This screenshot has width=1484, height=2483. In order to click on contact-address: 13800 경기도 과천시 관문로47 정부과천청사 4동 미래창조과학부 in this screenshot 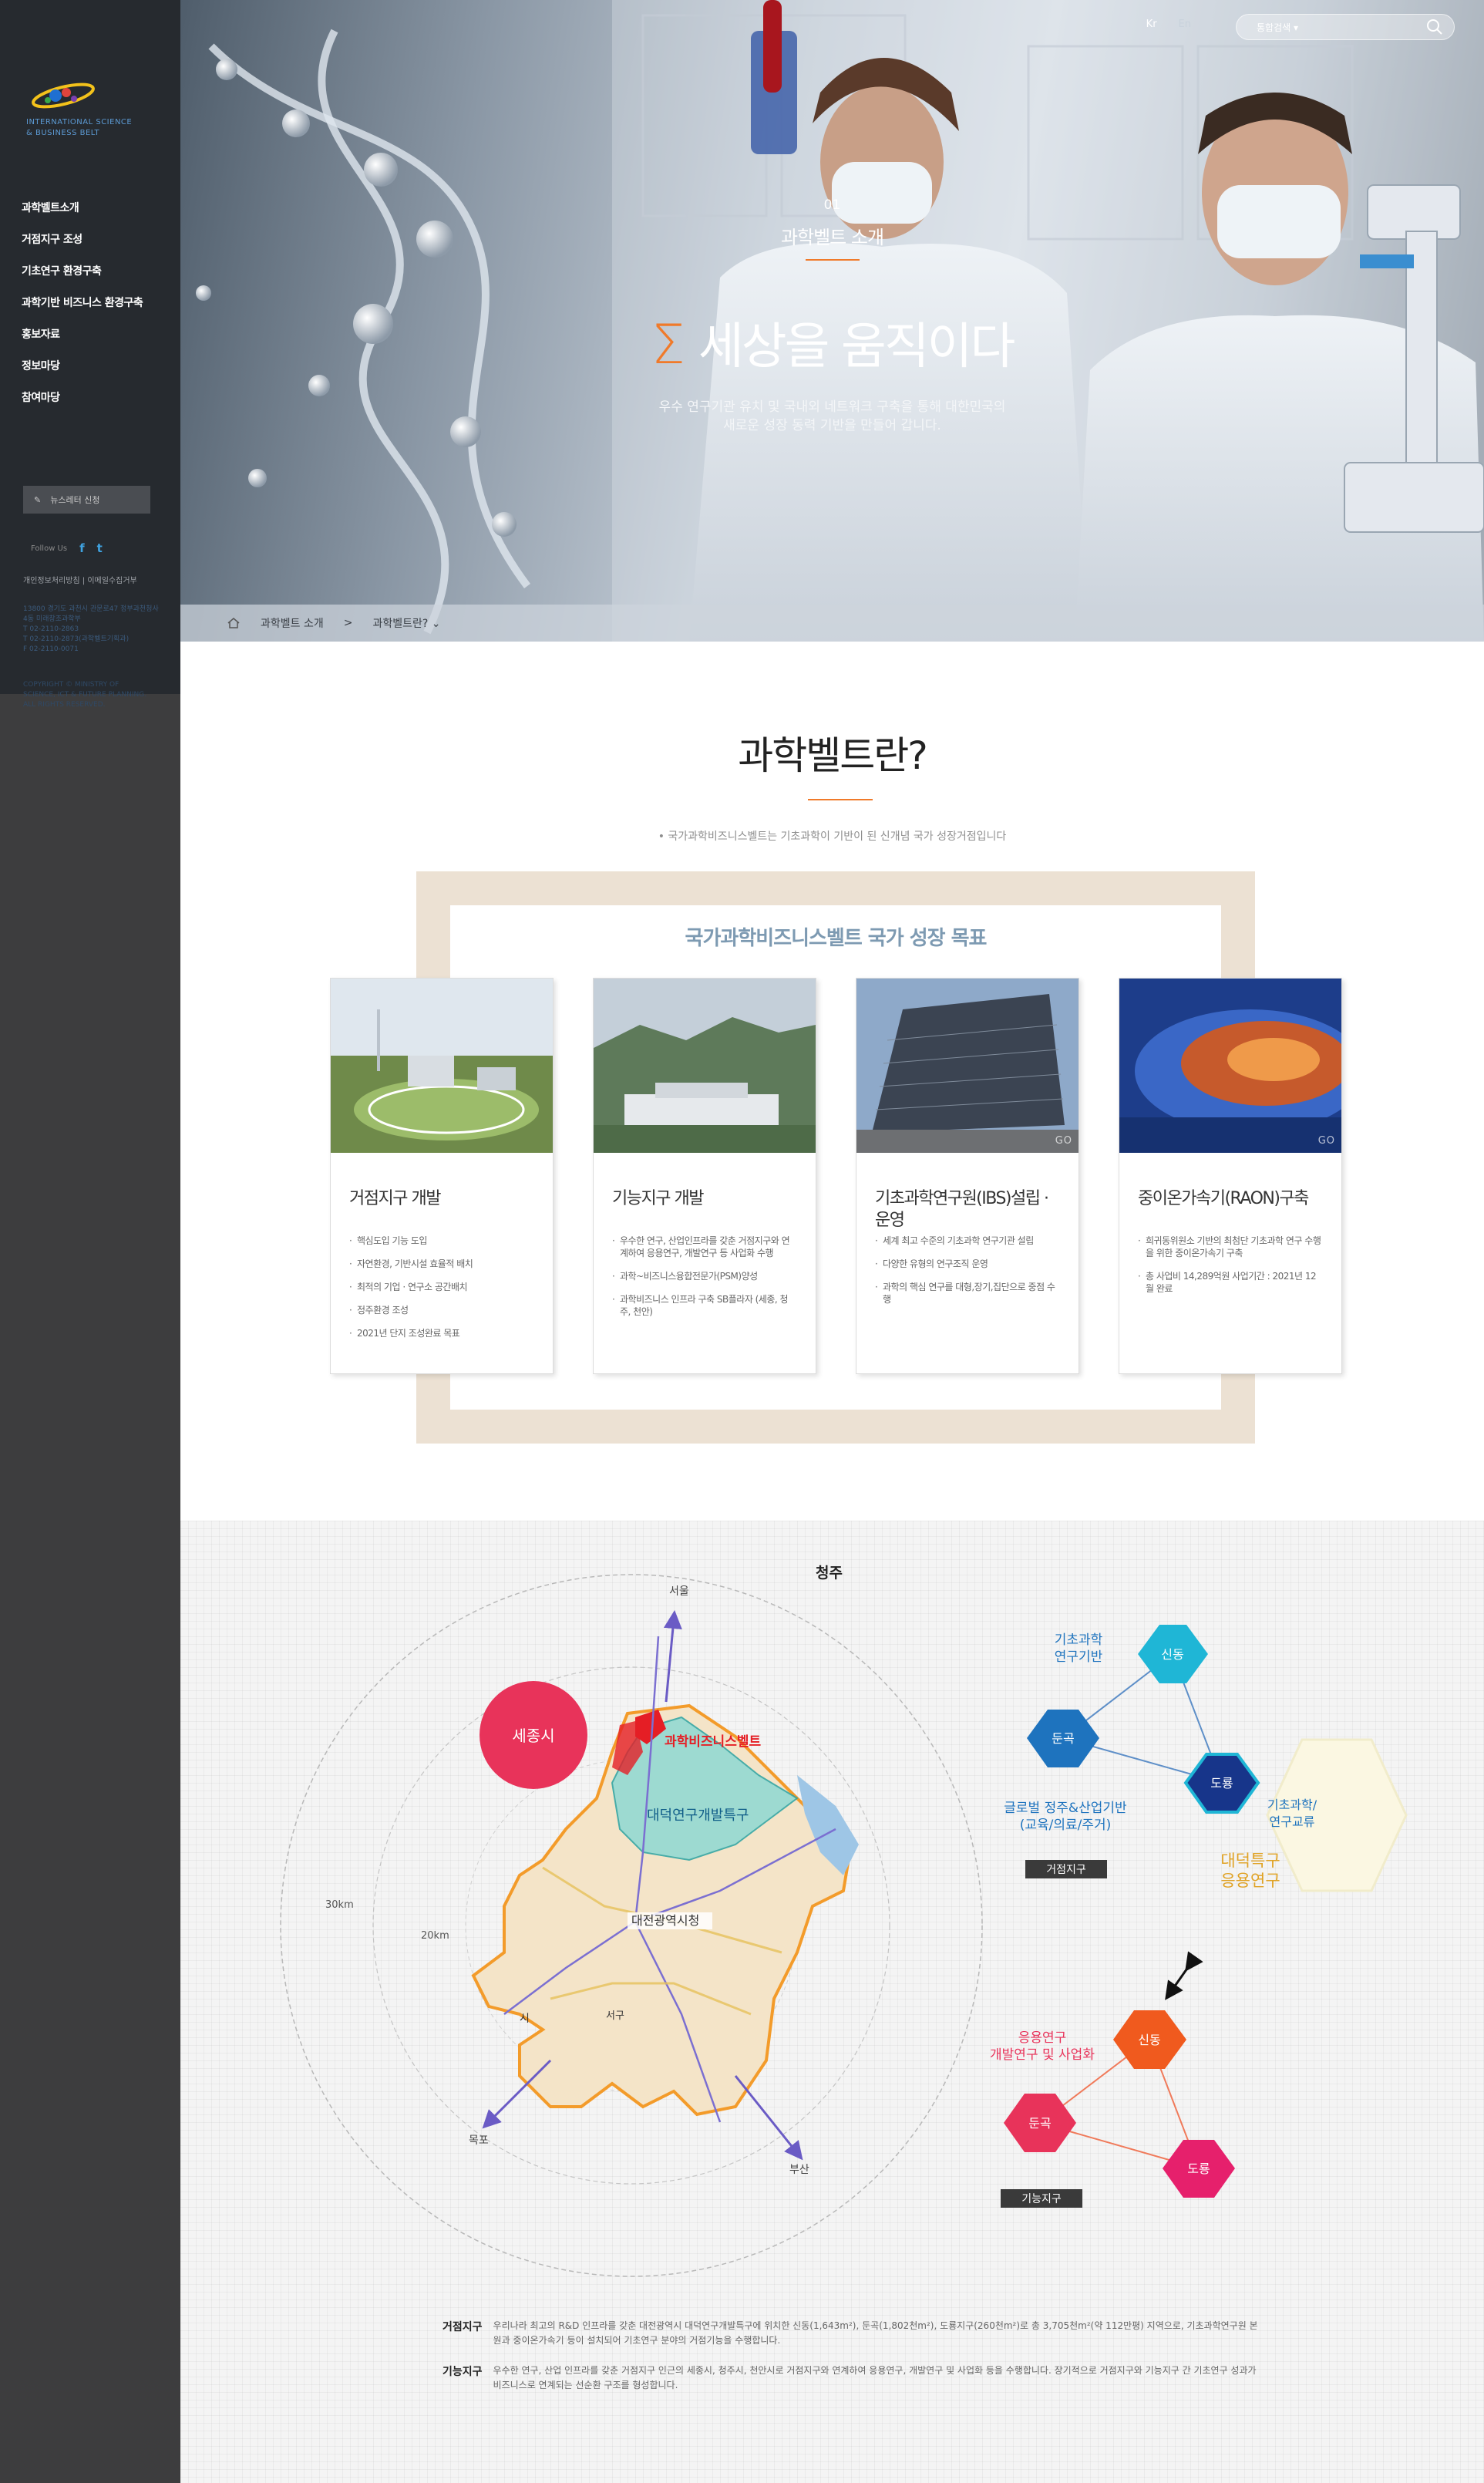, I will do `click(91, 614)`.